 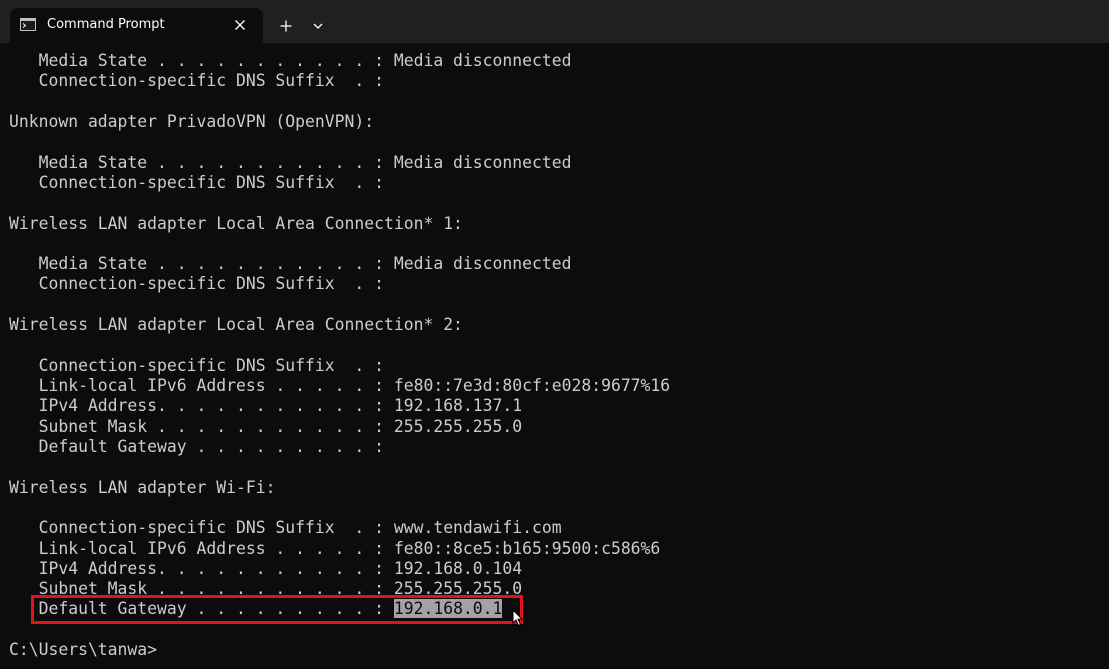 I want to click on tab-command-prompt: Command Prompt, so click(x=136, y=25).